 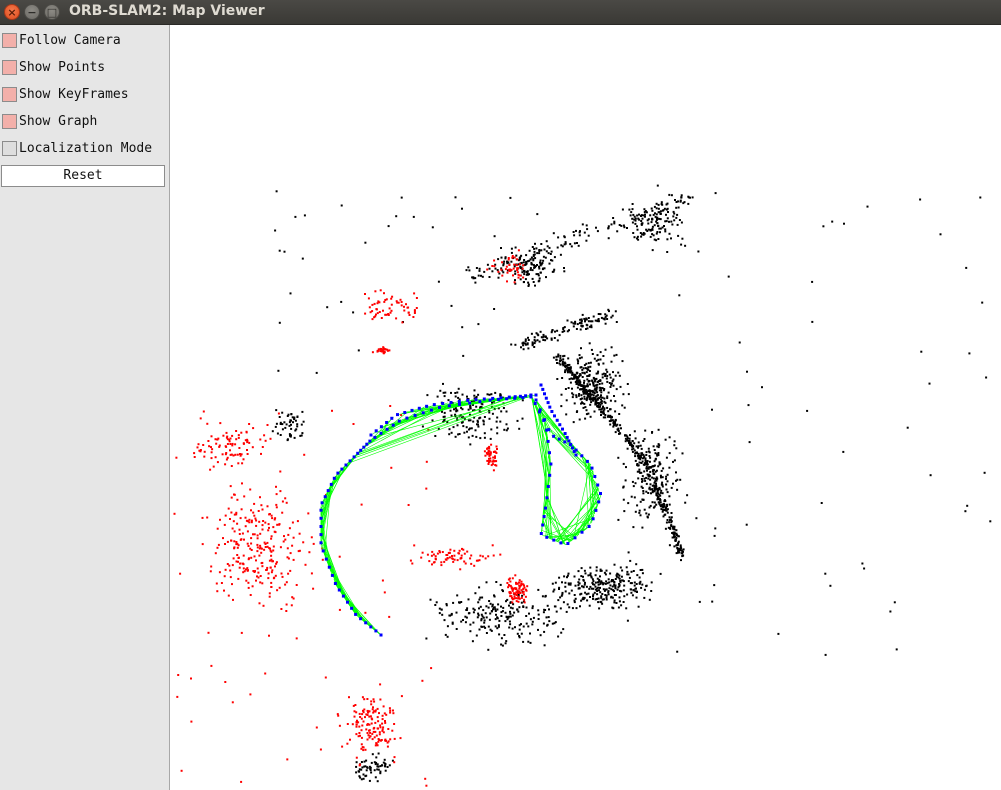 What do you see at coordinates (83, 176) in the screenshot?
I see `reset-button: Reset` at bounding box center [83, 176].